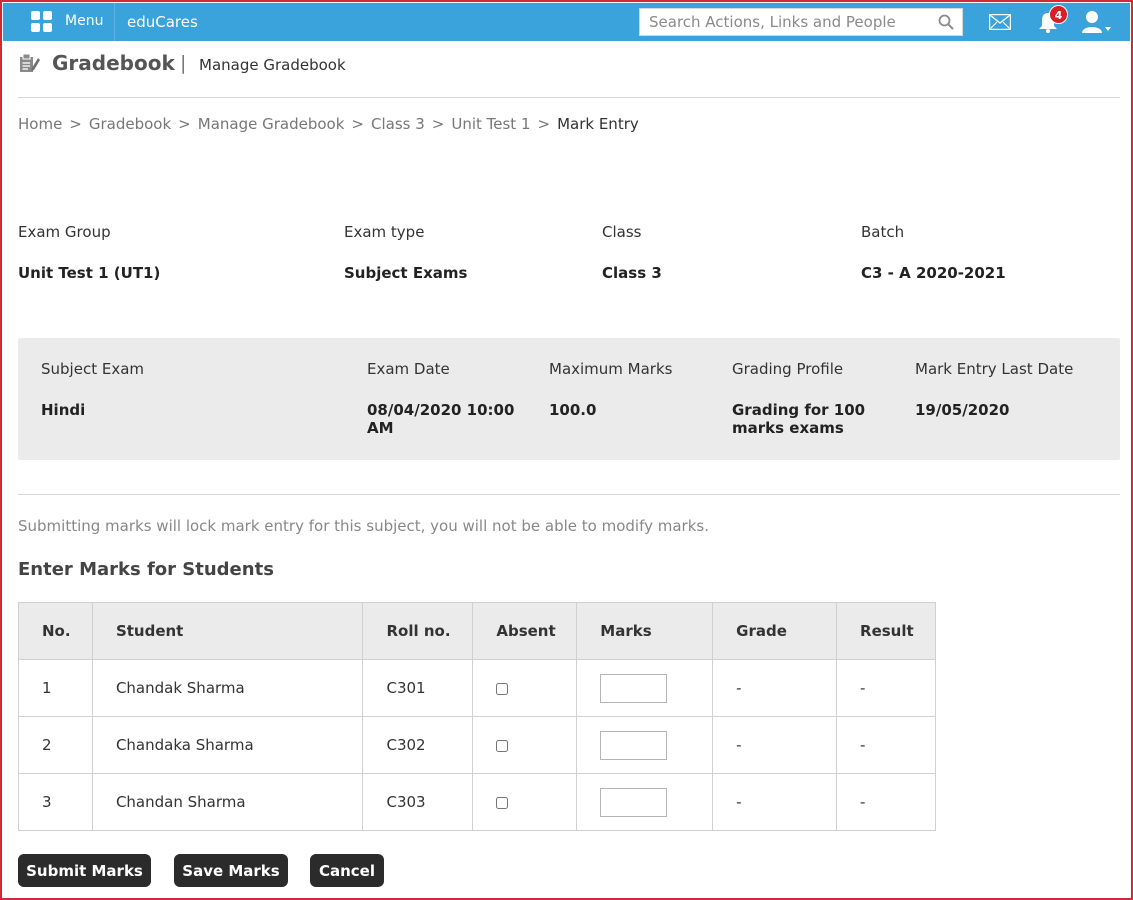 The width and height of the screenshot is (1133, 900). Describe the element at coordinates (227, 745) in the screenshot. I see `student-name: Chandaka Sharma` at that location.